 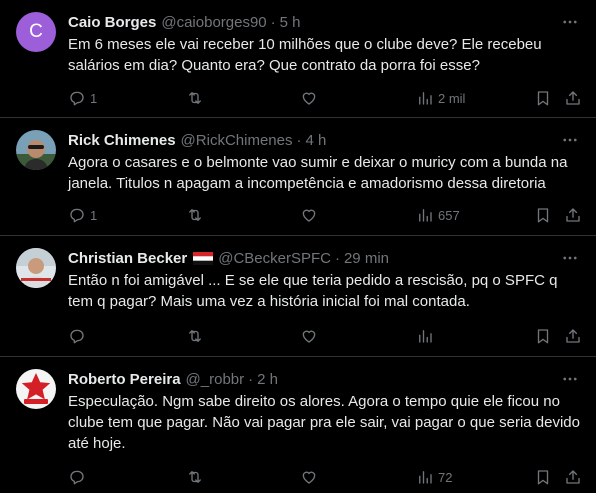 What do you see at coordinates (324, 98) in the screenshot?
I see `action-bar: 1 2 mil` at bounding box center [324, 98].